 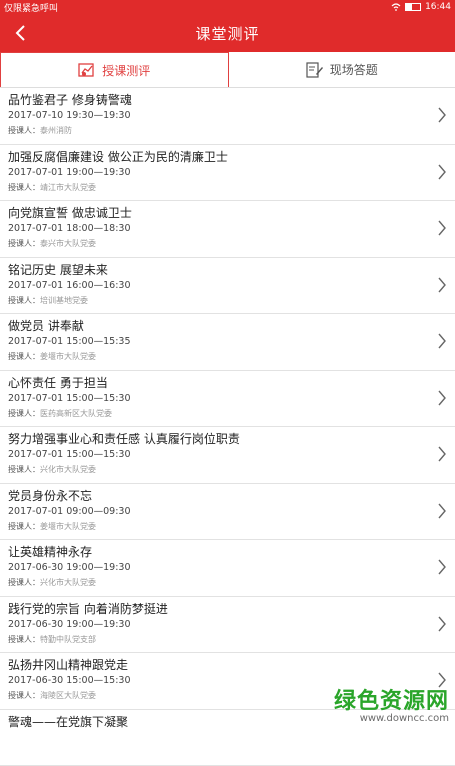 I want to click on tab-lecture-review: 授课测评, so click(x=114, y=69).